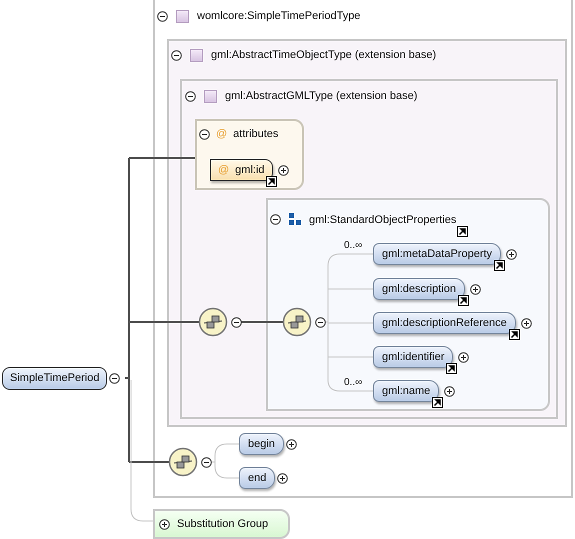 This screenshot has width=575, height=539. Describe the element at coordinates (406, 391) in the screenshot. I see `element-node: gml:name` at that location.